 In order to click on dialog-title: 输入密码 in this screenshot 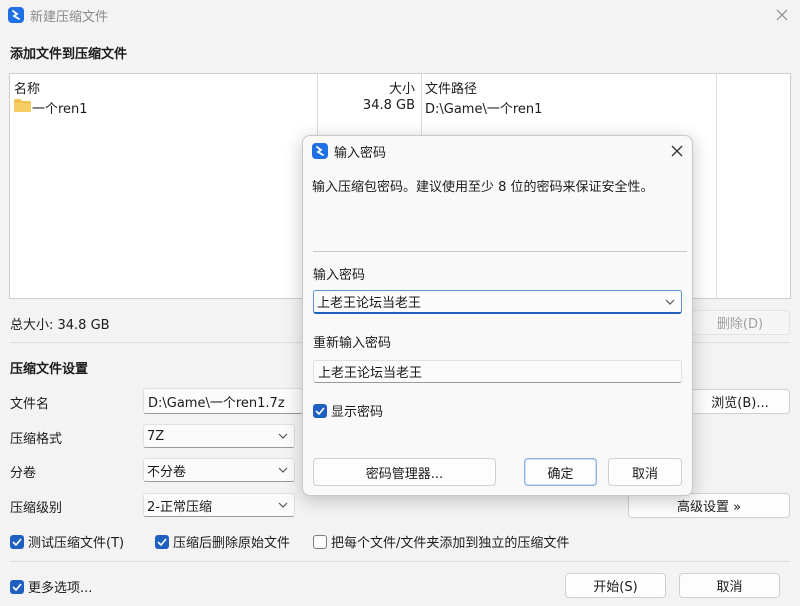, I will do `click(360, 153)`.